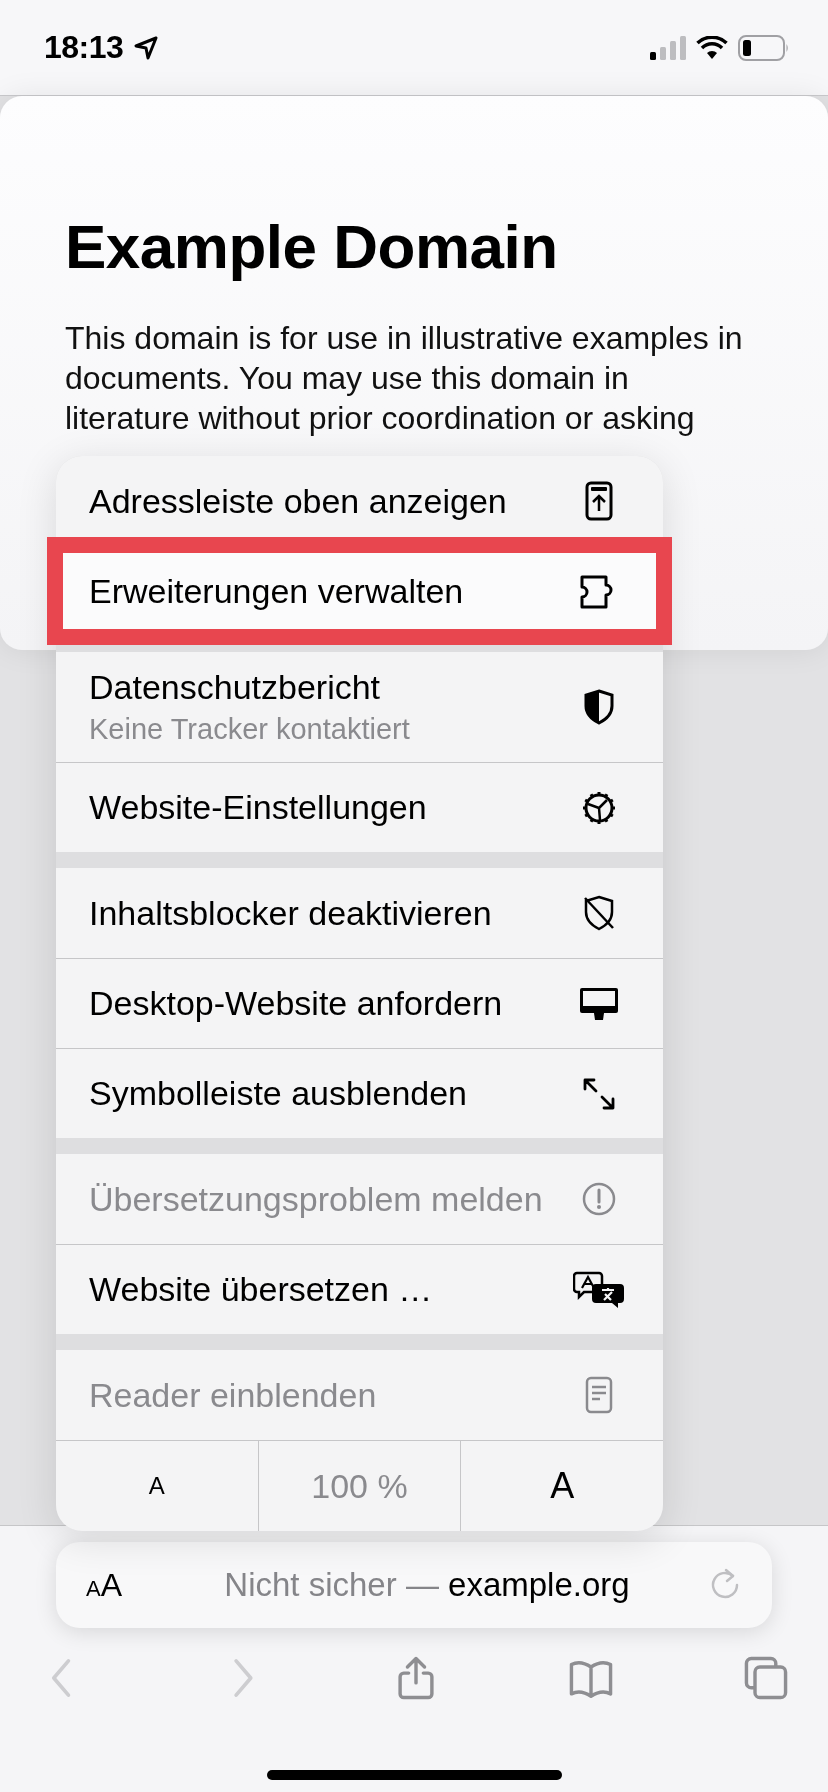 This screenshot has width=828, height=1792. Describe the element at coordinates (712, 47) in the screenshot. I see `wifi-icon` at that location.